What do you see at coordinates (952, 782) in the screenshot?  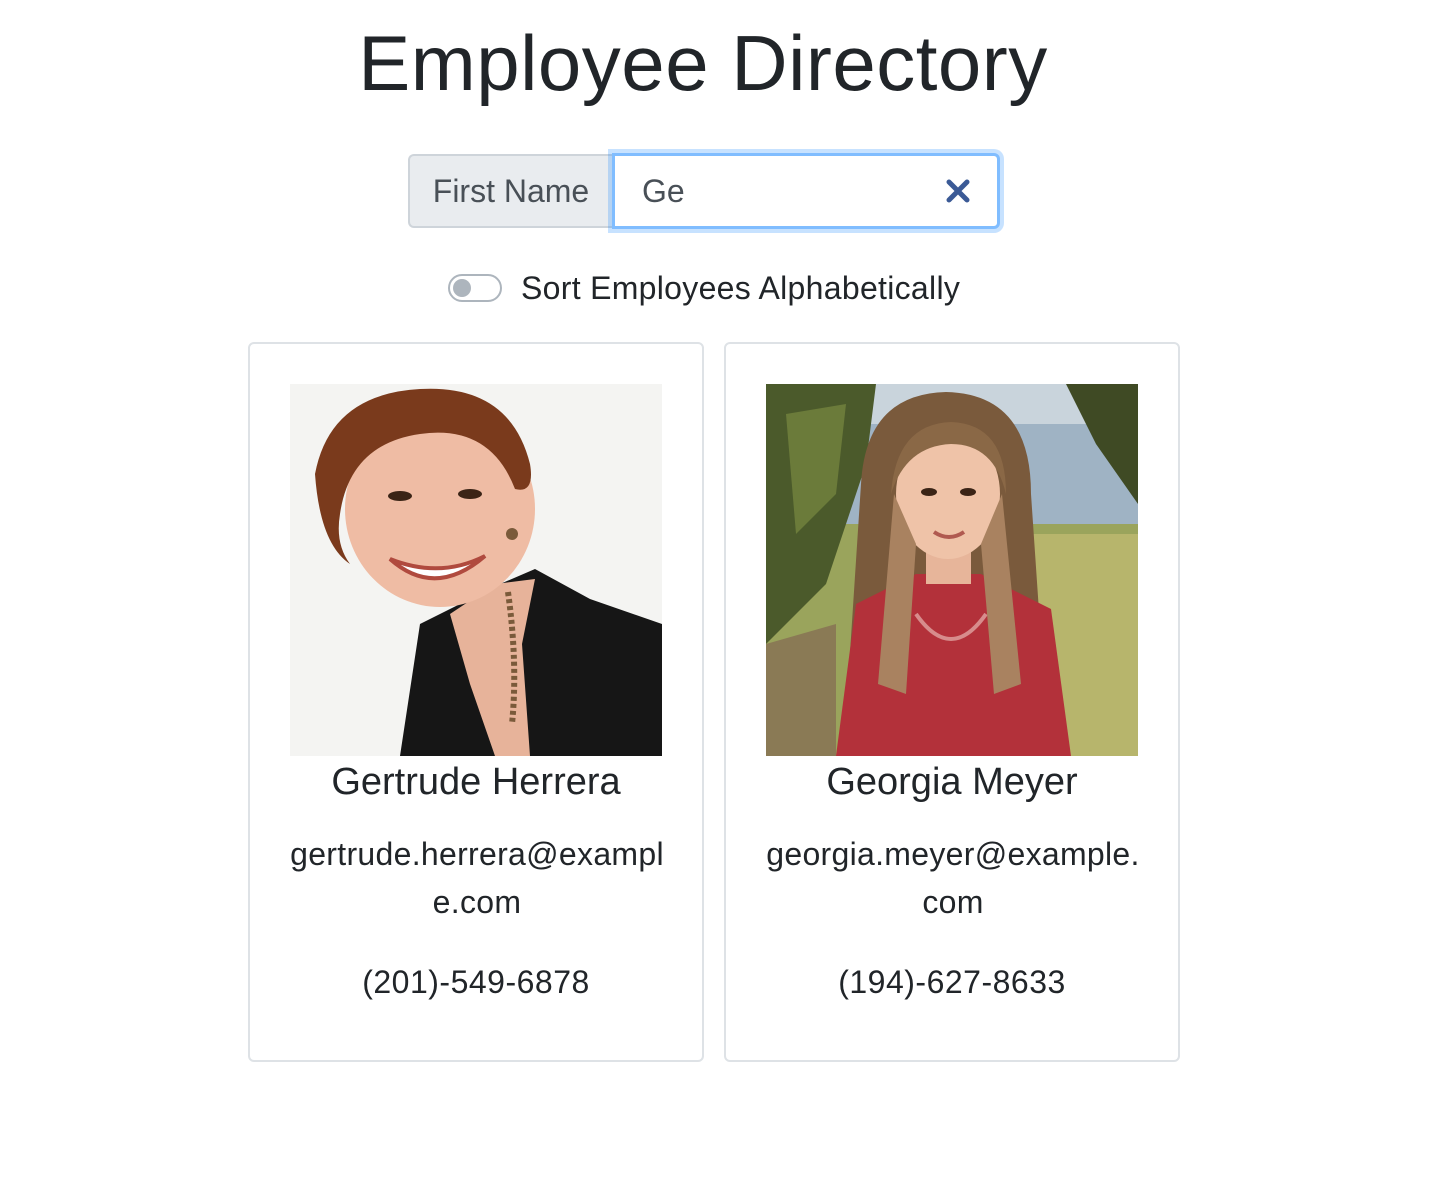 I see `employee-name: Georgia Meyer` at bounding box center [952, 782].